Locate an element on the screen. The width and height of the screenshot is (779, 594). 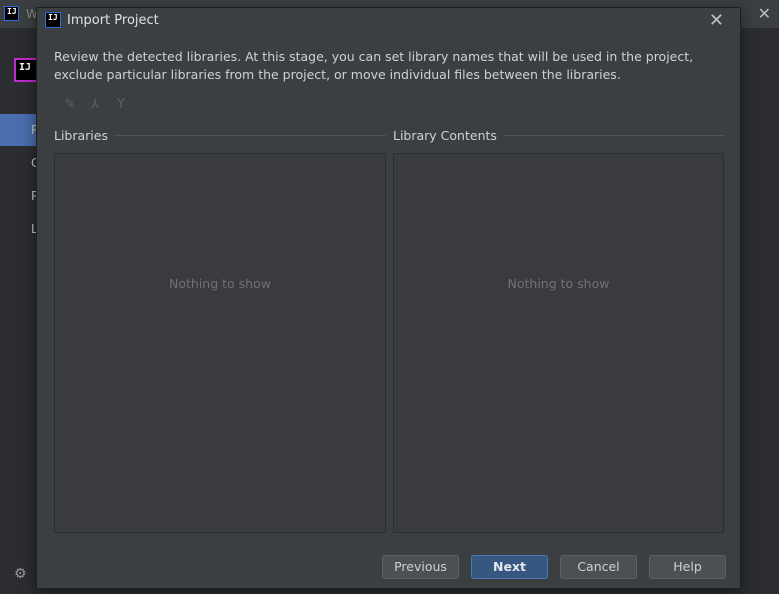
settings-gear-icon: ⚙ is located at coordinates (20, 574).